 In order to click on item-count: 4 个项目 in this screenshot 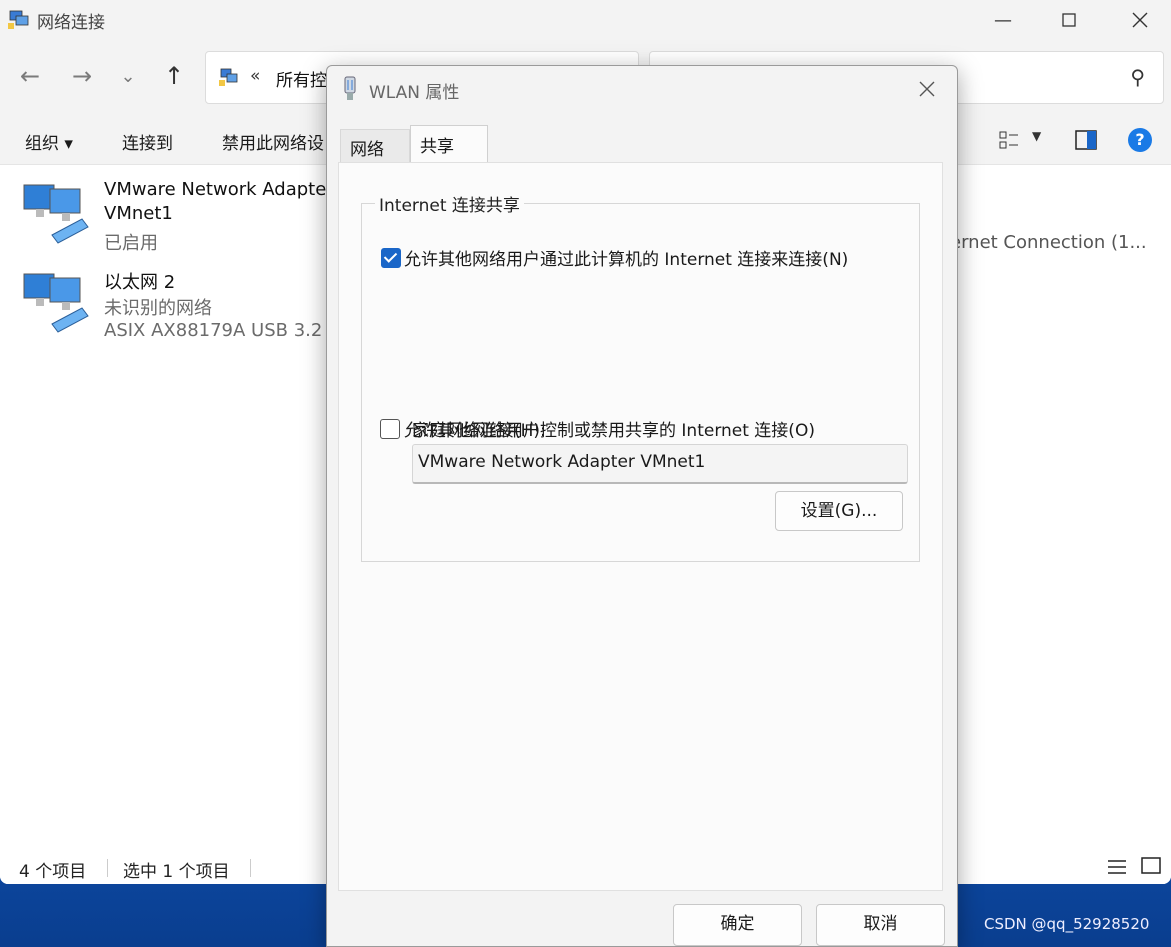, I will do `click(53, 872)`.